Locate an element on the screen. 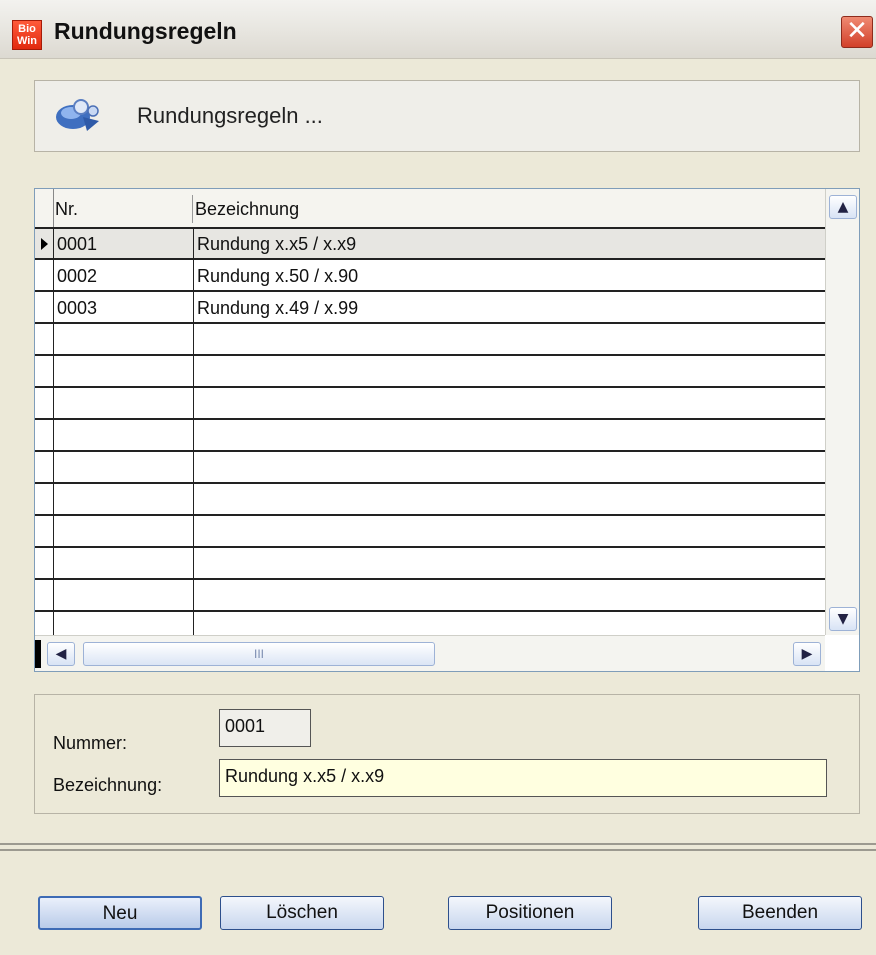 The height and width of the screenshot is (955, 876). grip-icon: III is located at coordinates (258, 654).